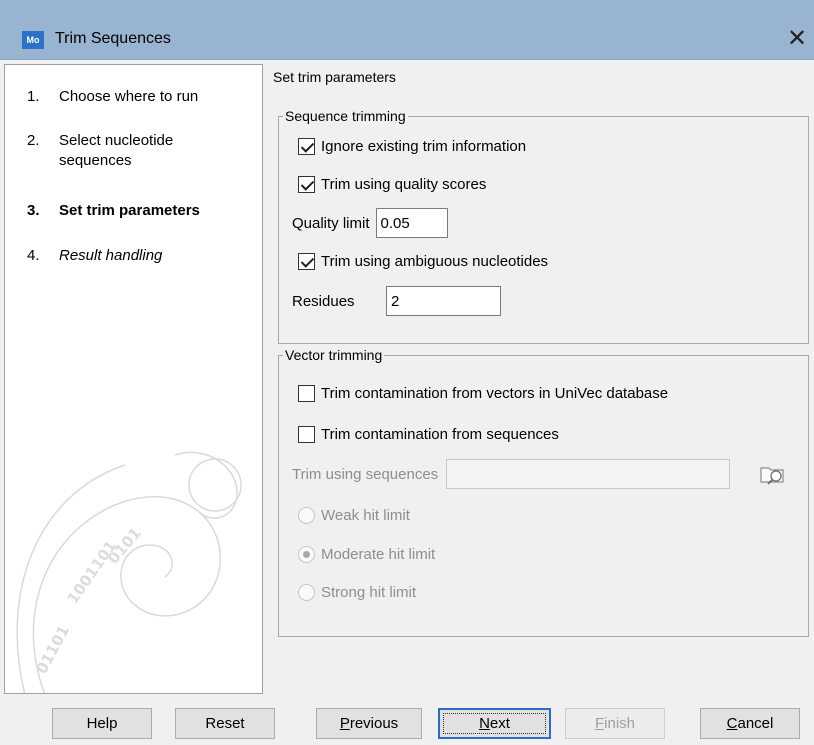  I want to click on quality-scores-checkbox: Trim using quality scores, so click(392, 184).